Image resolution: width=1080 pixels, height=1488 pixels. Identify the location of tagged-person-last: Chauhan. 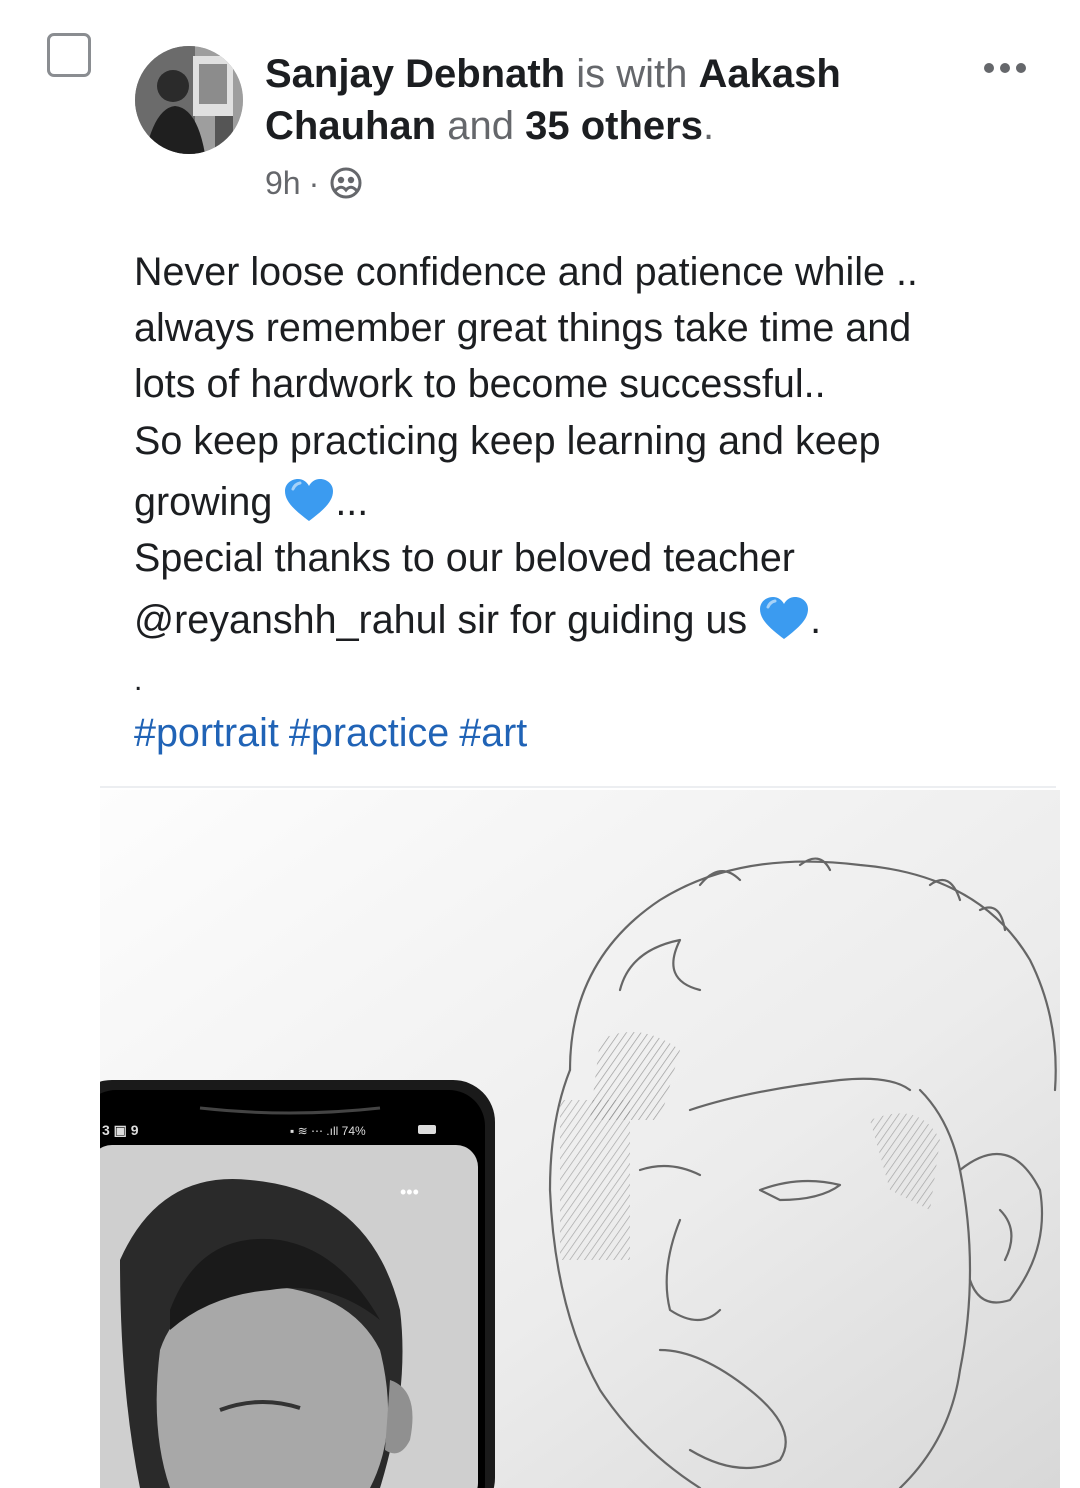
(350, 126).